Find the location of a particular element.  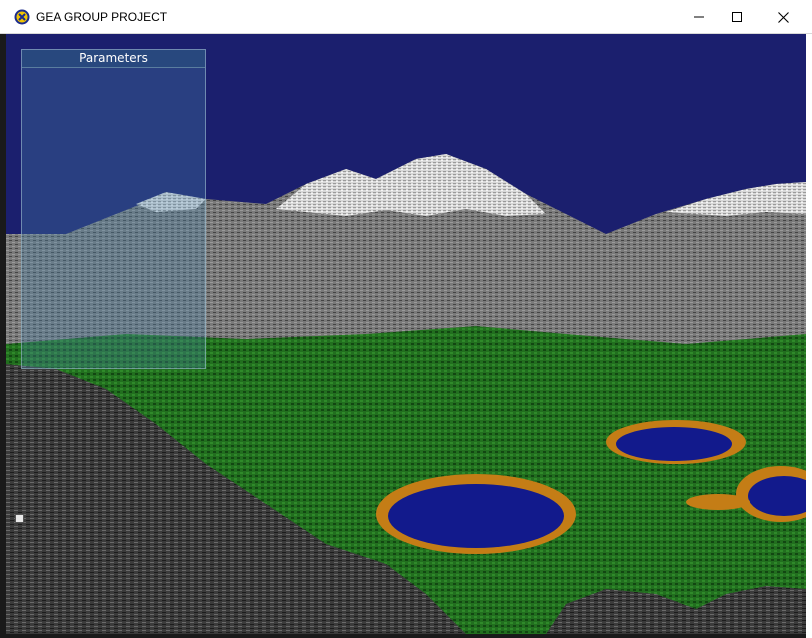

close-button is located at coordinates (783, 17).